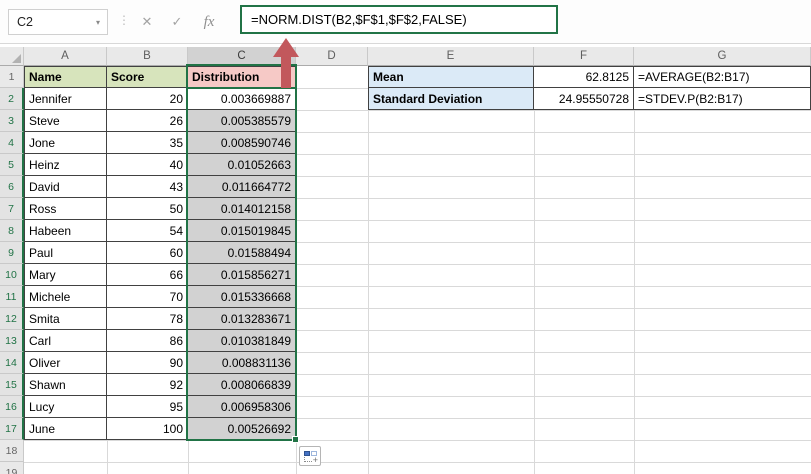  I want to click on column-header-D: D, so click(332, 56).